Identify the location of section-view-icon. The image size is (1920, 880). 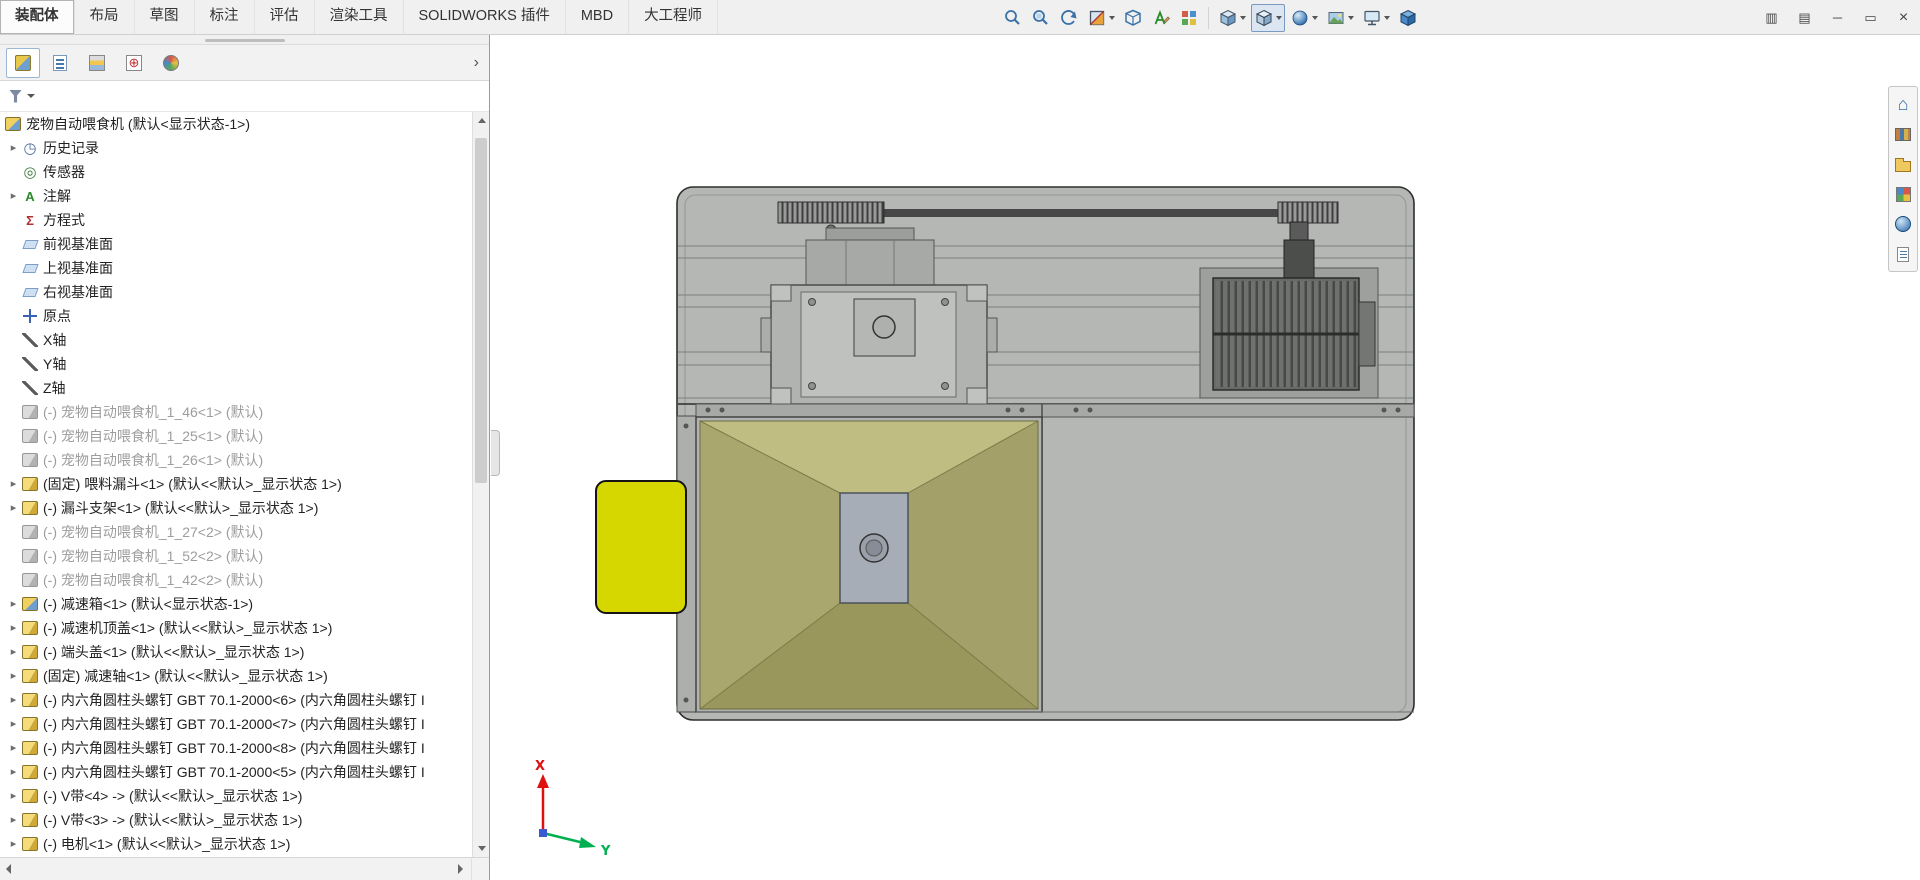
(1101, 18).